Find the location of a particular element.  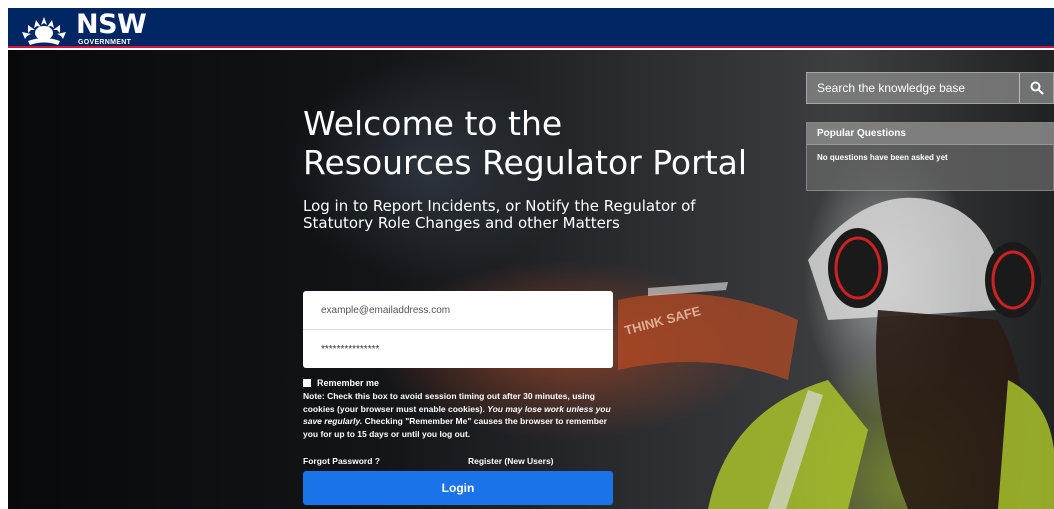

site-header: NSW GOVERNMENT is located at coordinates (531, 28).